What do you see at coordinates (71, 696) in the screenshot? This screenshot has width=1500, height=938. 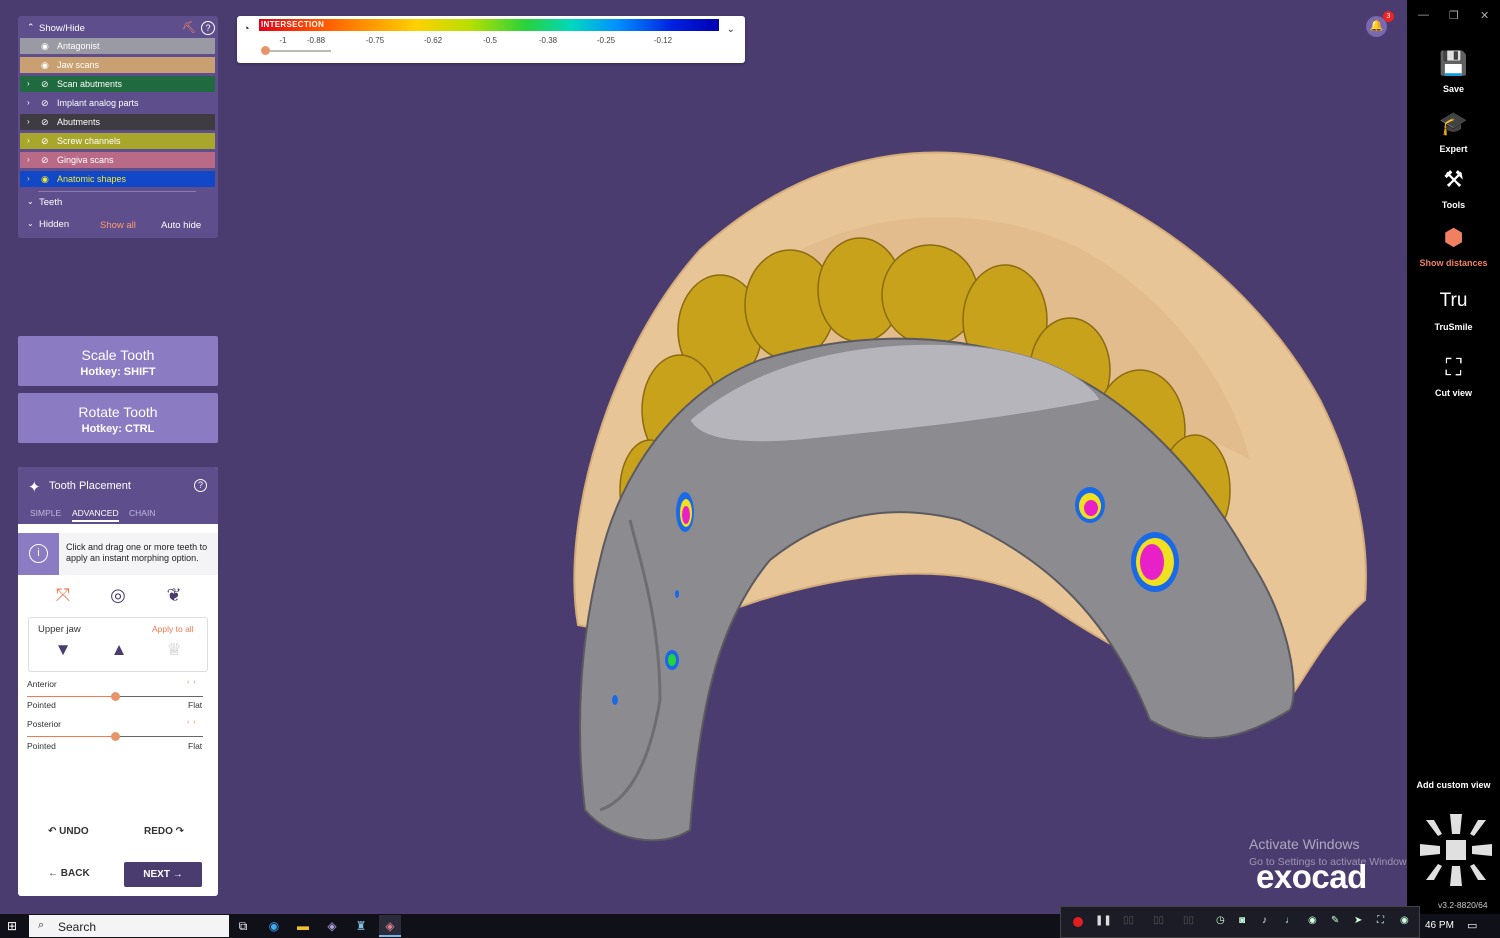 I see `anterior-slider-fill` at bounding box center [71, 696].